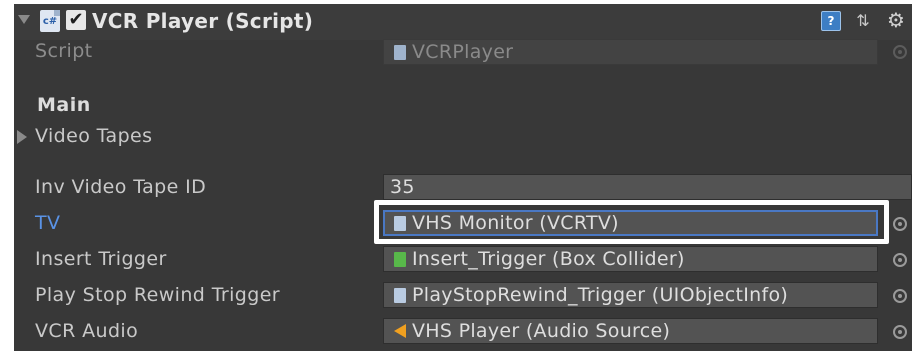  I want to click on insert-trigger-object-field: Insert_Trigger (Box Collider), so click(630, 259).